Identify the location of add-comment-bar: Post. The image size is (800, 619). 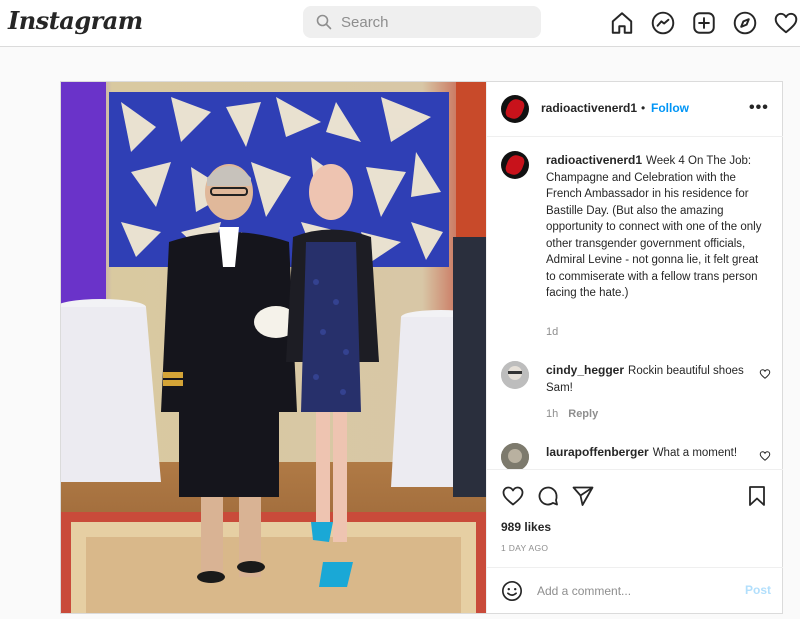
(635, 590).